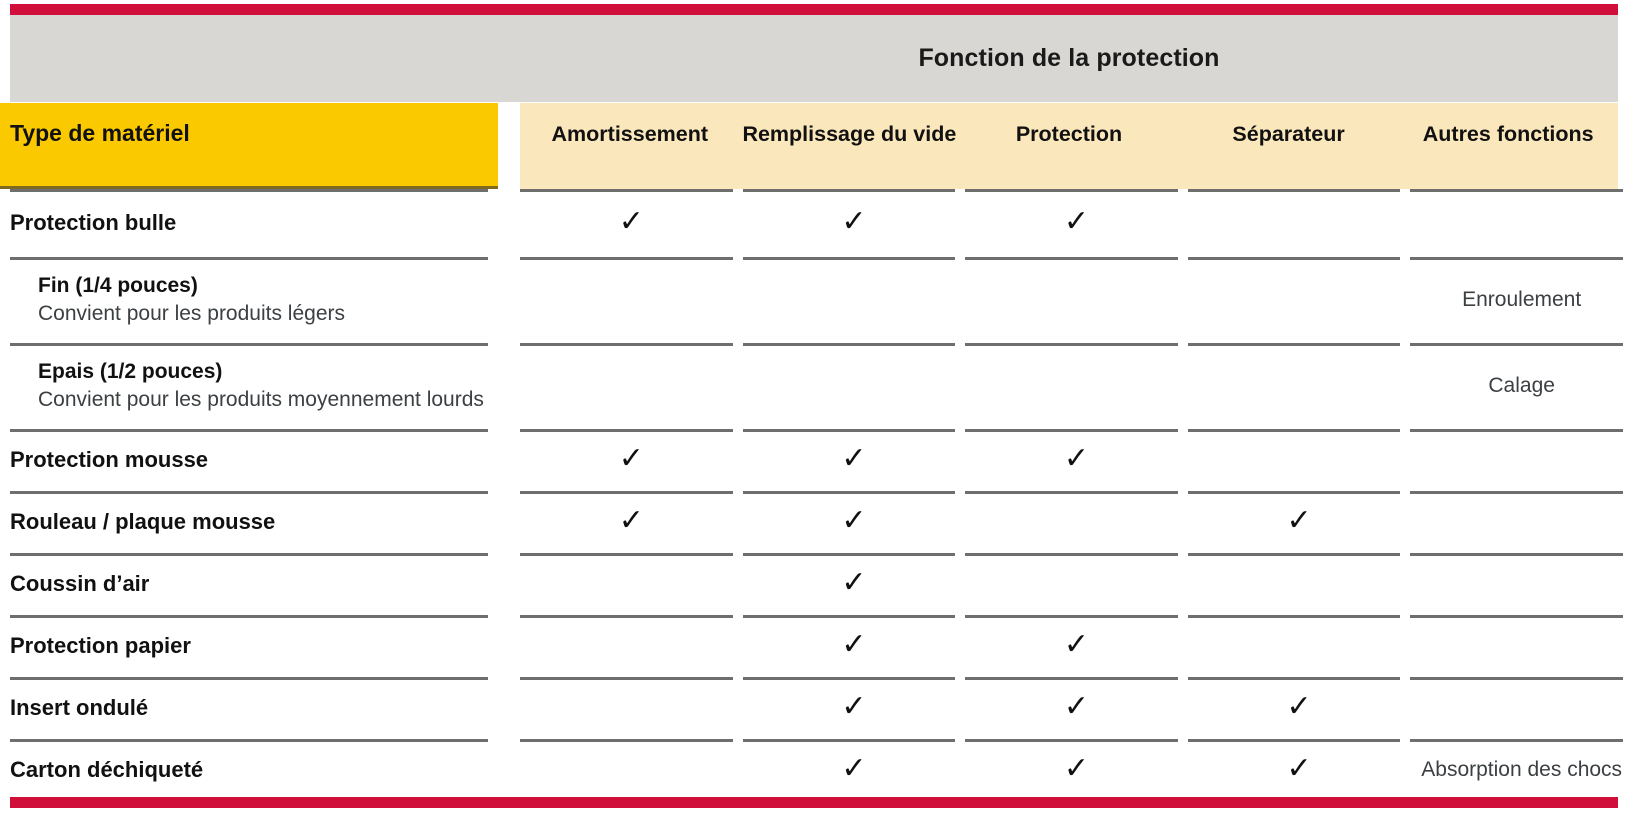 This screenshot has width=1633, height=824. Describe the element at coordinates (107, 770) in the screenshot. I see `row-label: Carton déchiqueté` at that location.